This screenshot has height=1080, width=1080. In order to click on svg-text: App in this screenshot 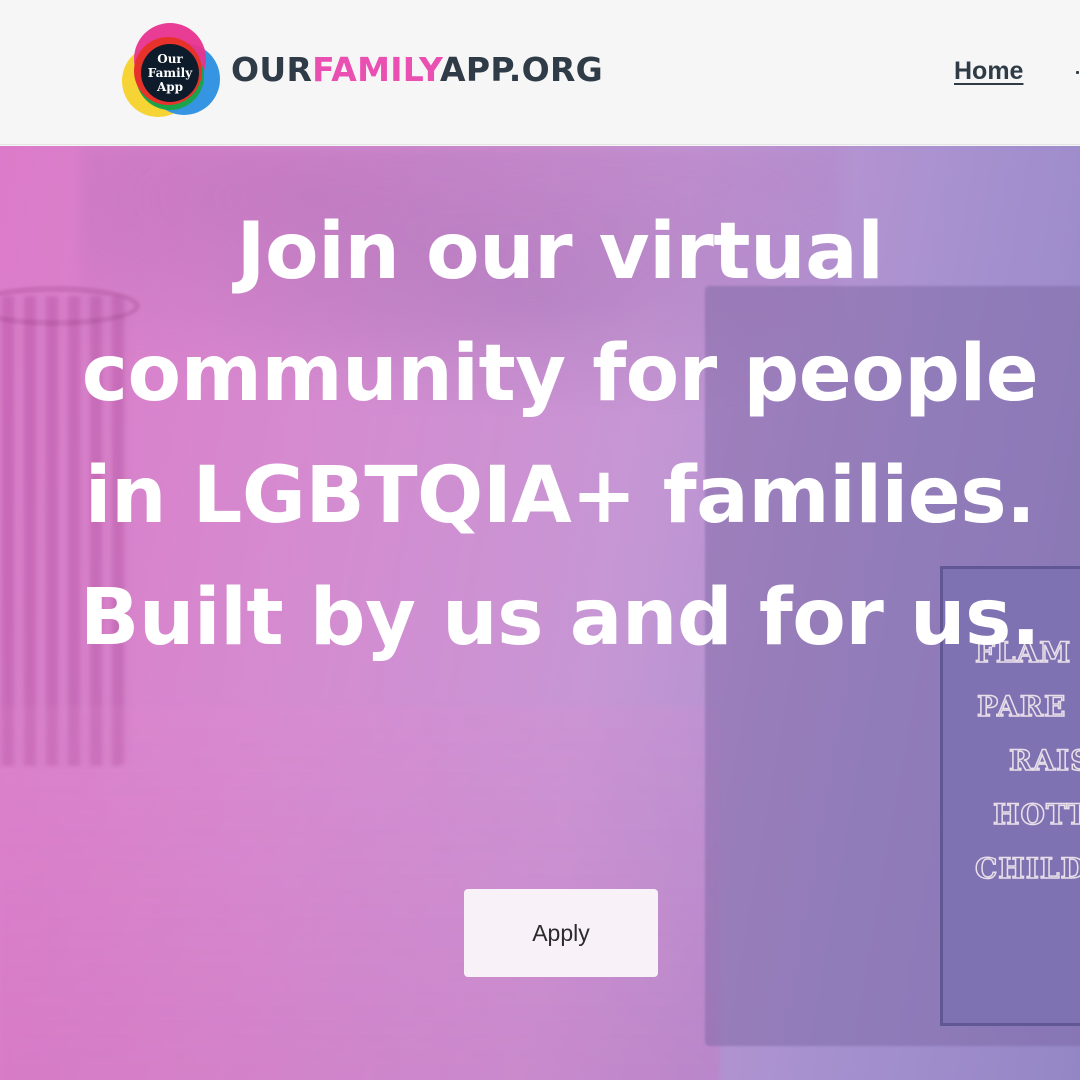, I will do `click(169, 87)`.